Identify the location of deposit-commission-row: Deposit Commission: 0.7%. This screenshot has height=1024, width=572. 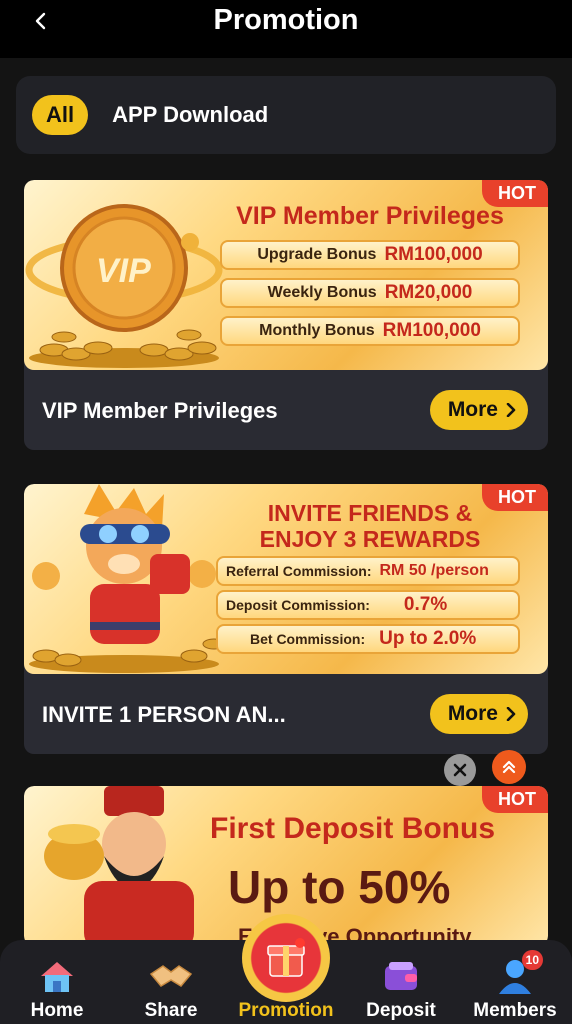
(368, 605).